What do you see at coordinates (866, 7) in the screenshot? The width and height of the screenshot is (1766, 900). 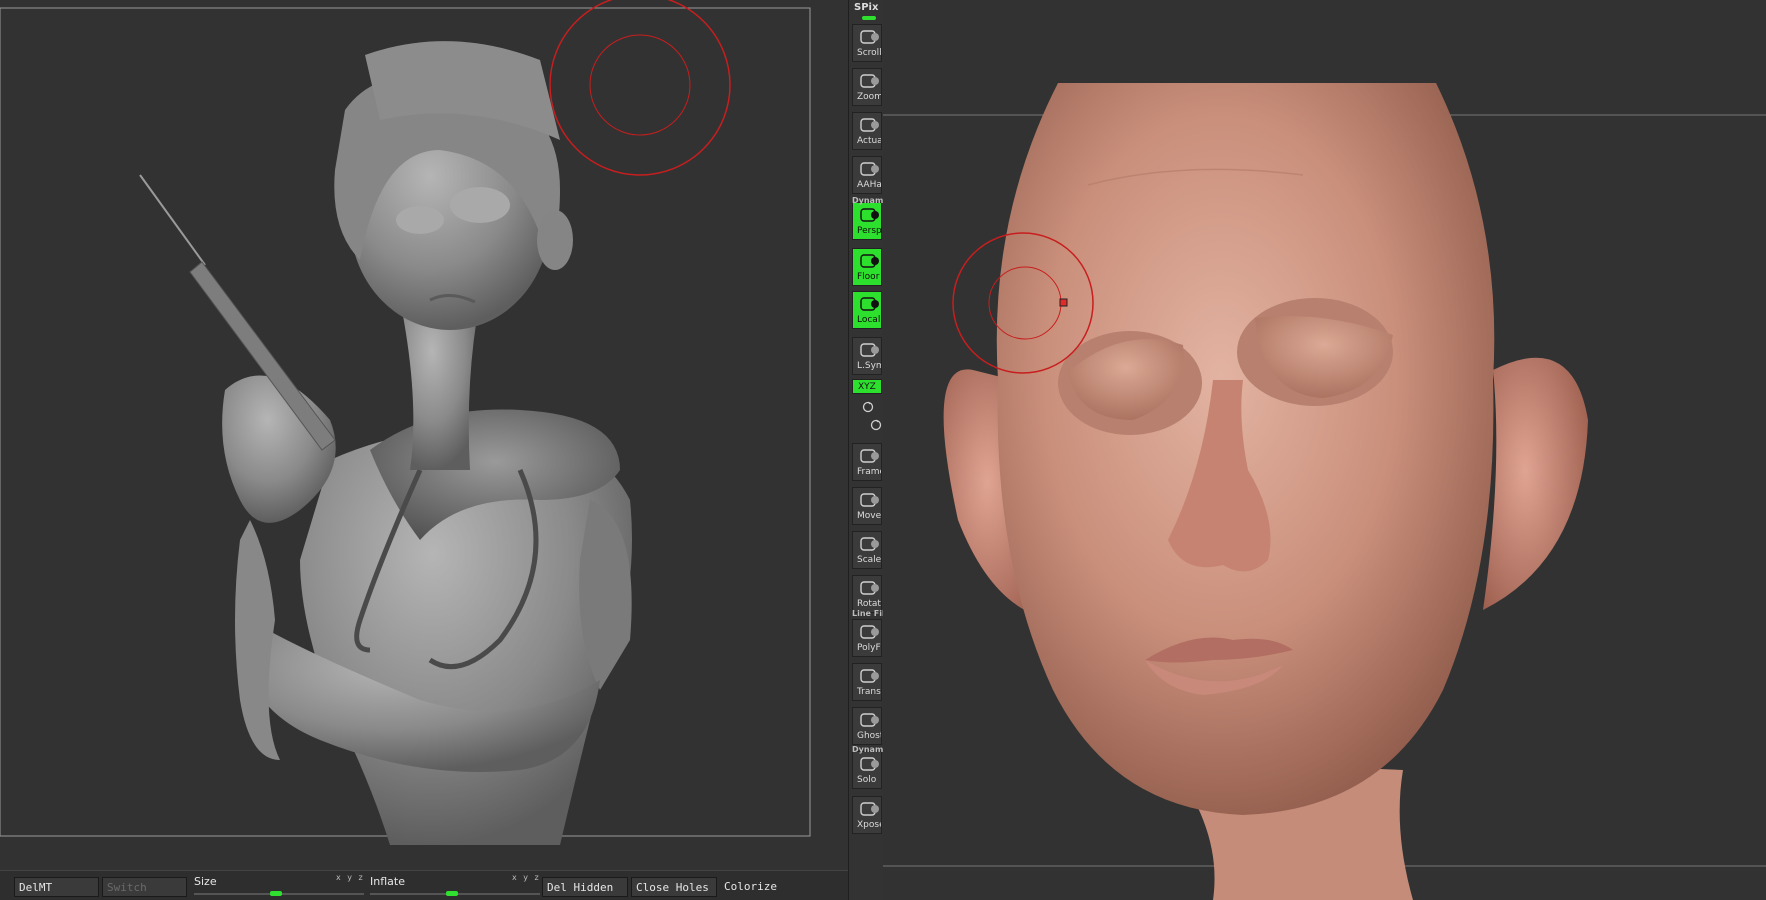 I see `spix-slider-label: SPix` at bounding box center [866, 7].